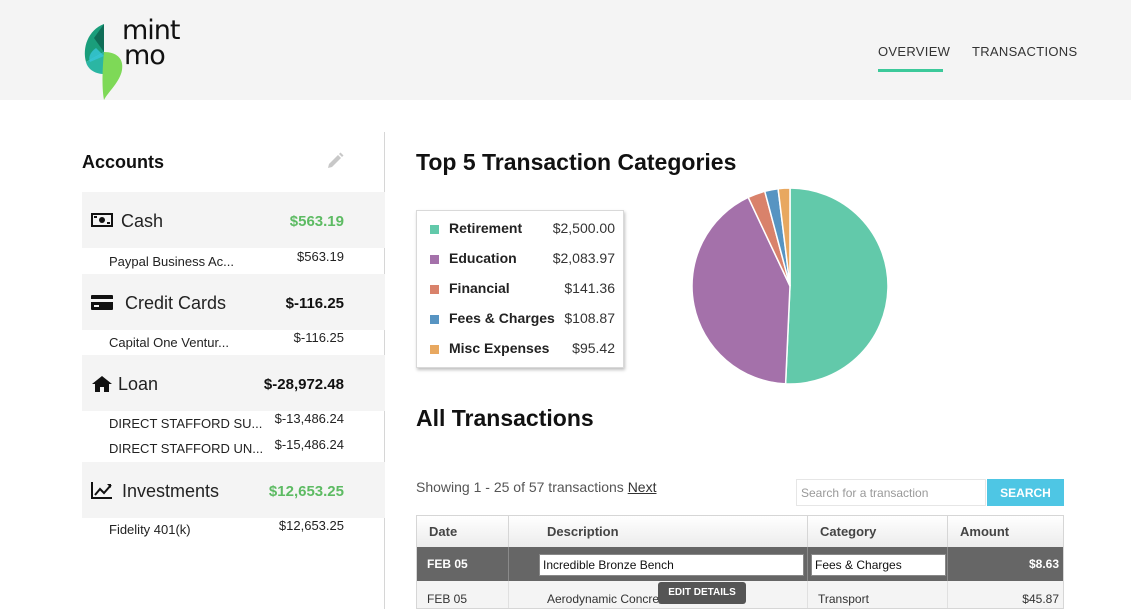 The height and width of the screenshot is (609, 1131). Describe the element at coordinates (642, 487) in the screenshot. I see `next-page-link: Next` at that location.